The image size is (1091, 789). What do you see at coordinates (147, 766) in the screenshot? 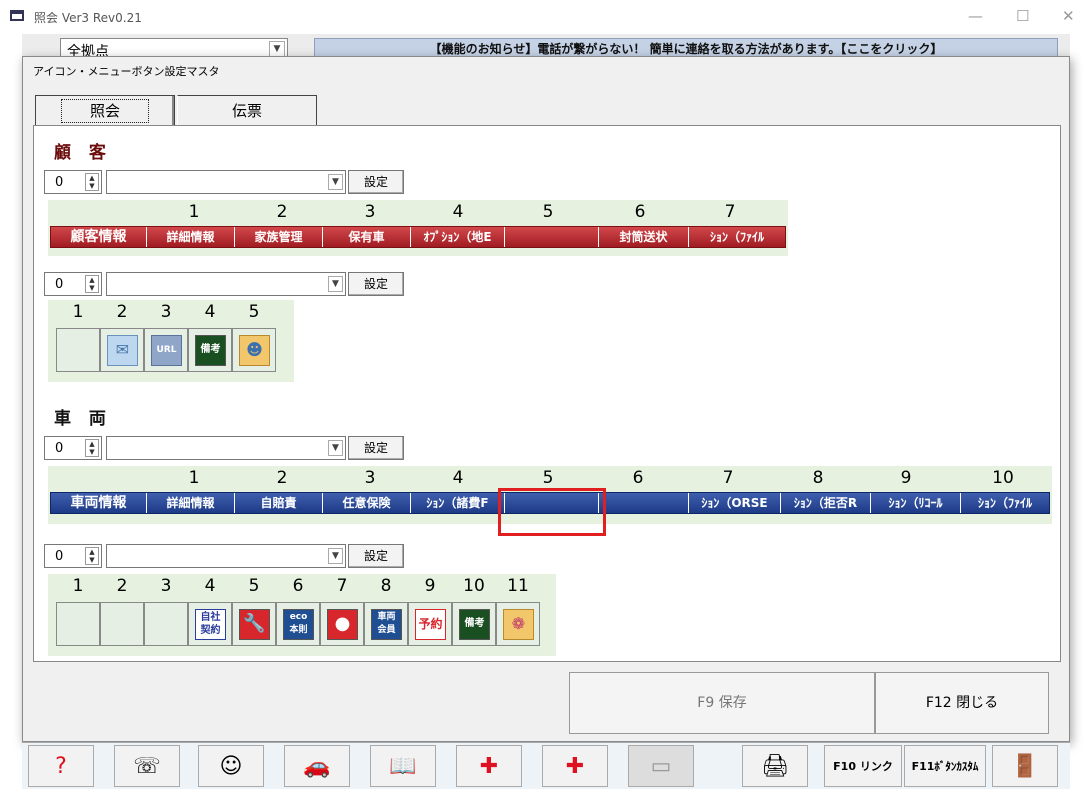
I see `phone-icon: ☏` at bounding box center [147, 766].